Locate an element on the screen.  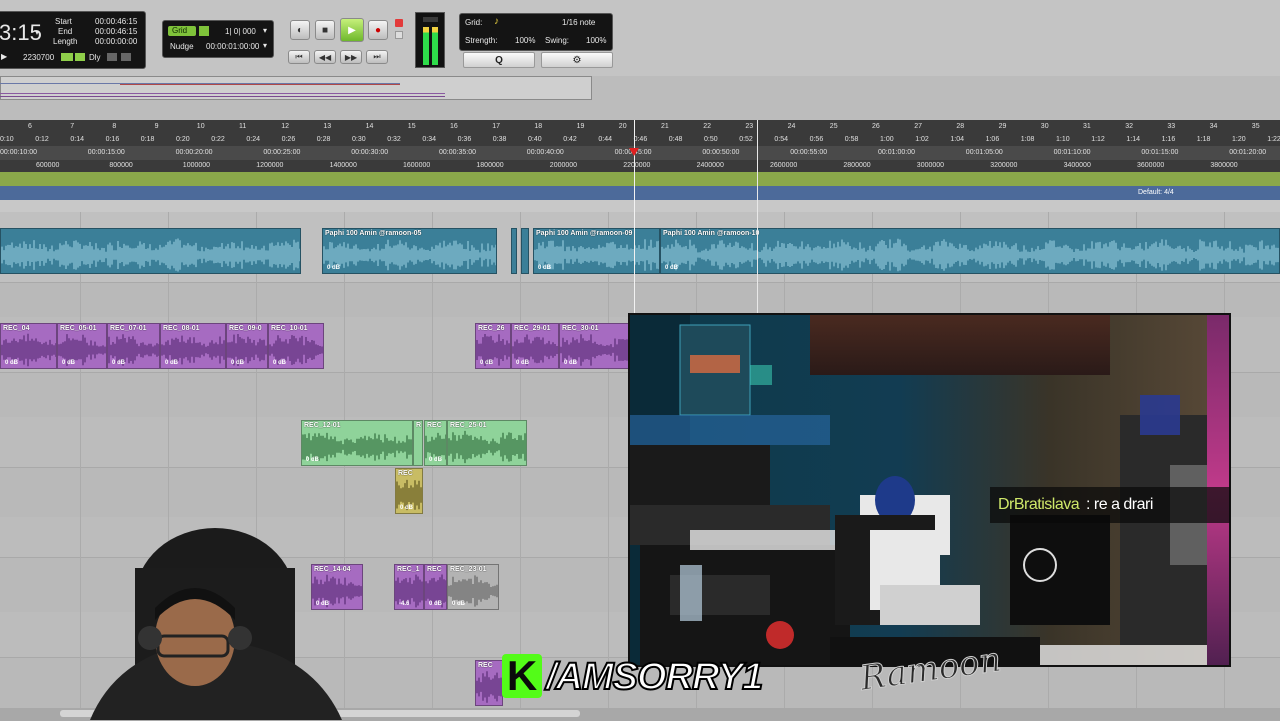
bar-number-label: 29 is located at coordinates (1002, 126).